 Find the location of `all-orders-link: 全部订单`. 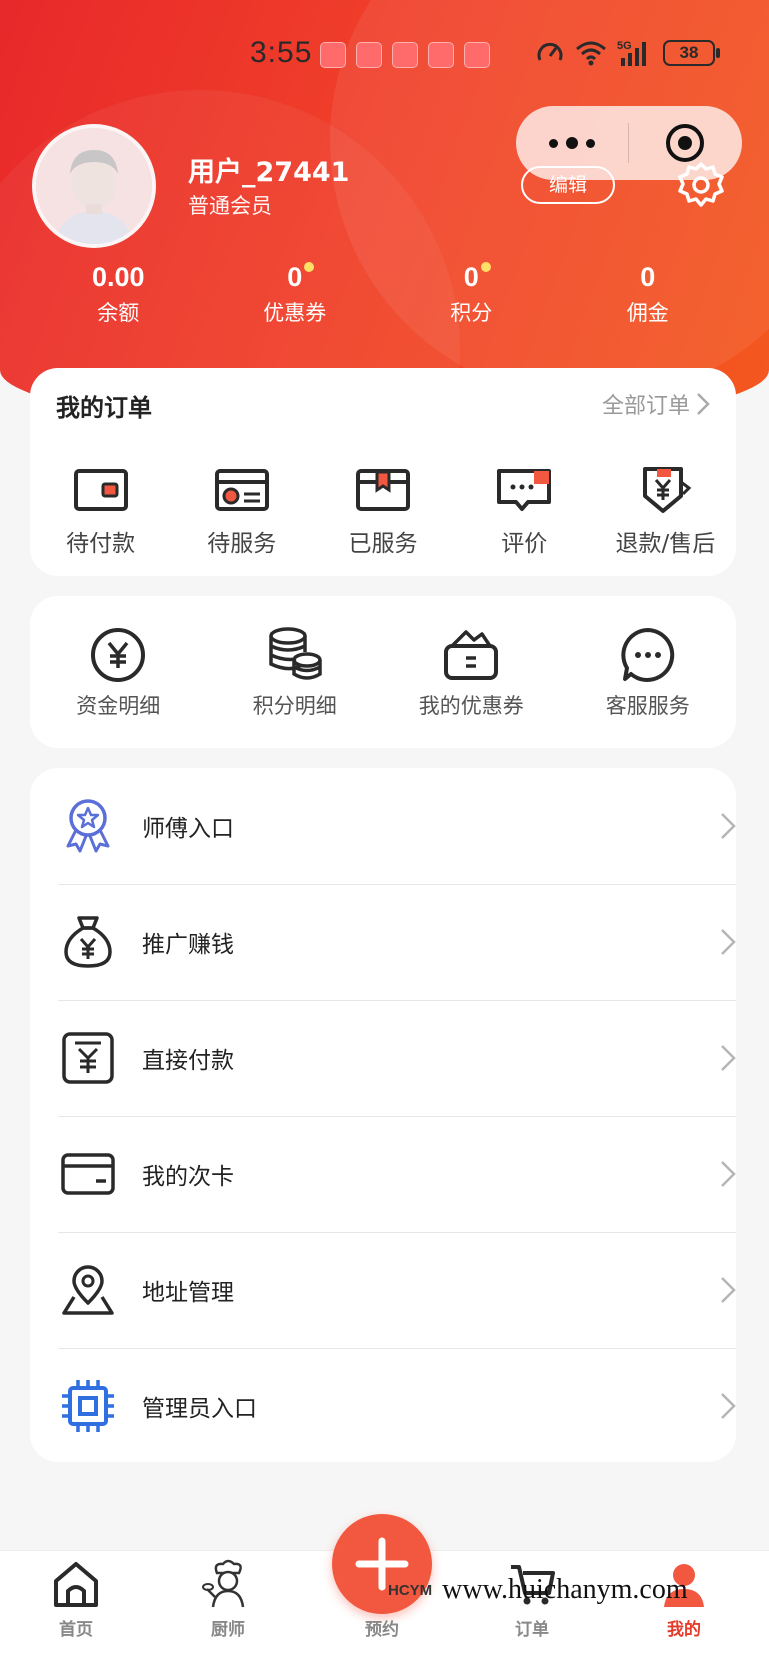

all-orders-link: 全部订单 is located at coordinates (656, 404).